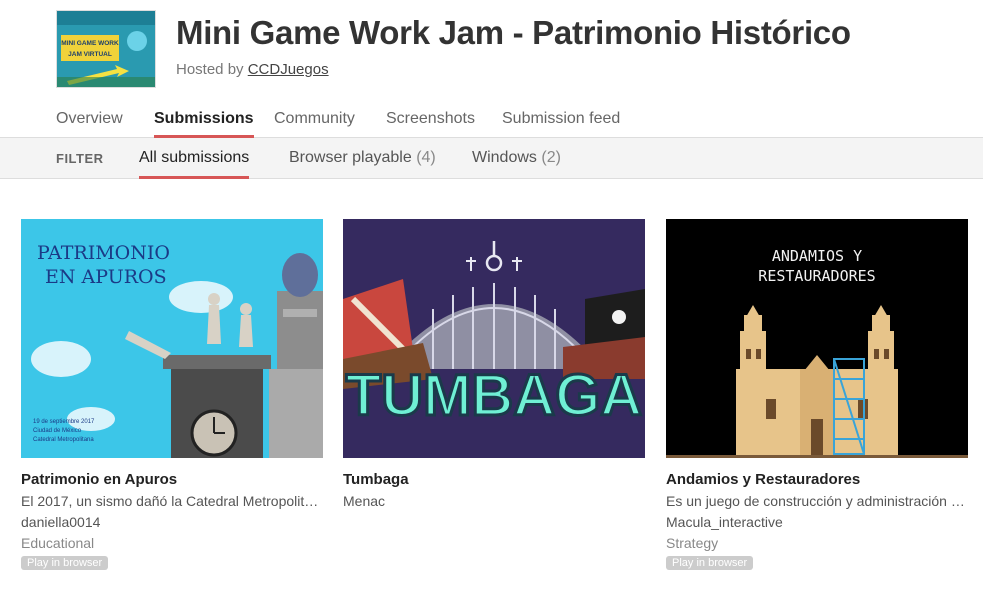 This screenshot has width=983, height=601. What do you see at coordinates (817, 479) in the screenshot?
I see `game-title: Andamios y Restauradores` at bounding box center [817, 479].